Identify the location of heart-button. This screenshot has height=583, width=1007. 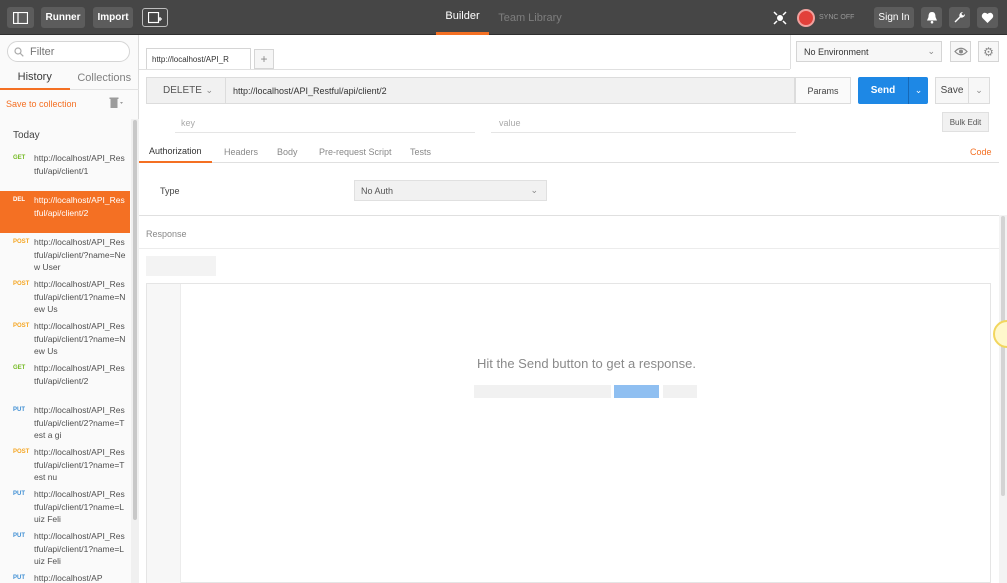
(987, 17).